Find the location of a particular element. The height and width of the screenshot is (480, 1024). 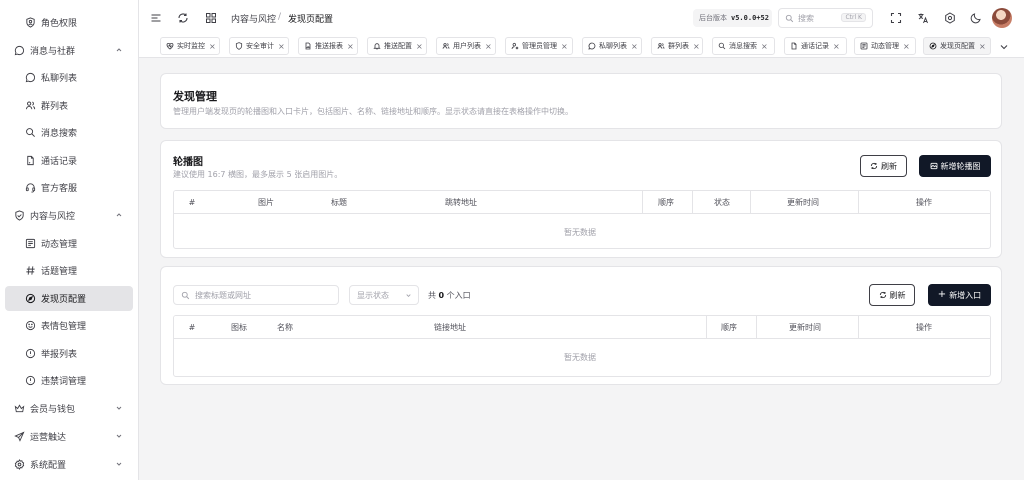

button-label: 刷新 is located at coordinates (889, 166).